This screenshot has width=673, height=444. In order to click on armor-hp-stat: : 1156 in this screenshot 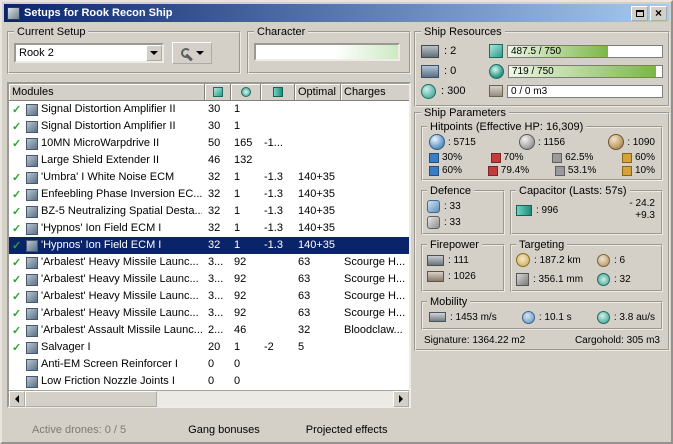, I will do `click(541, 142)`.